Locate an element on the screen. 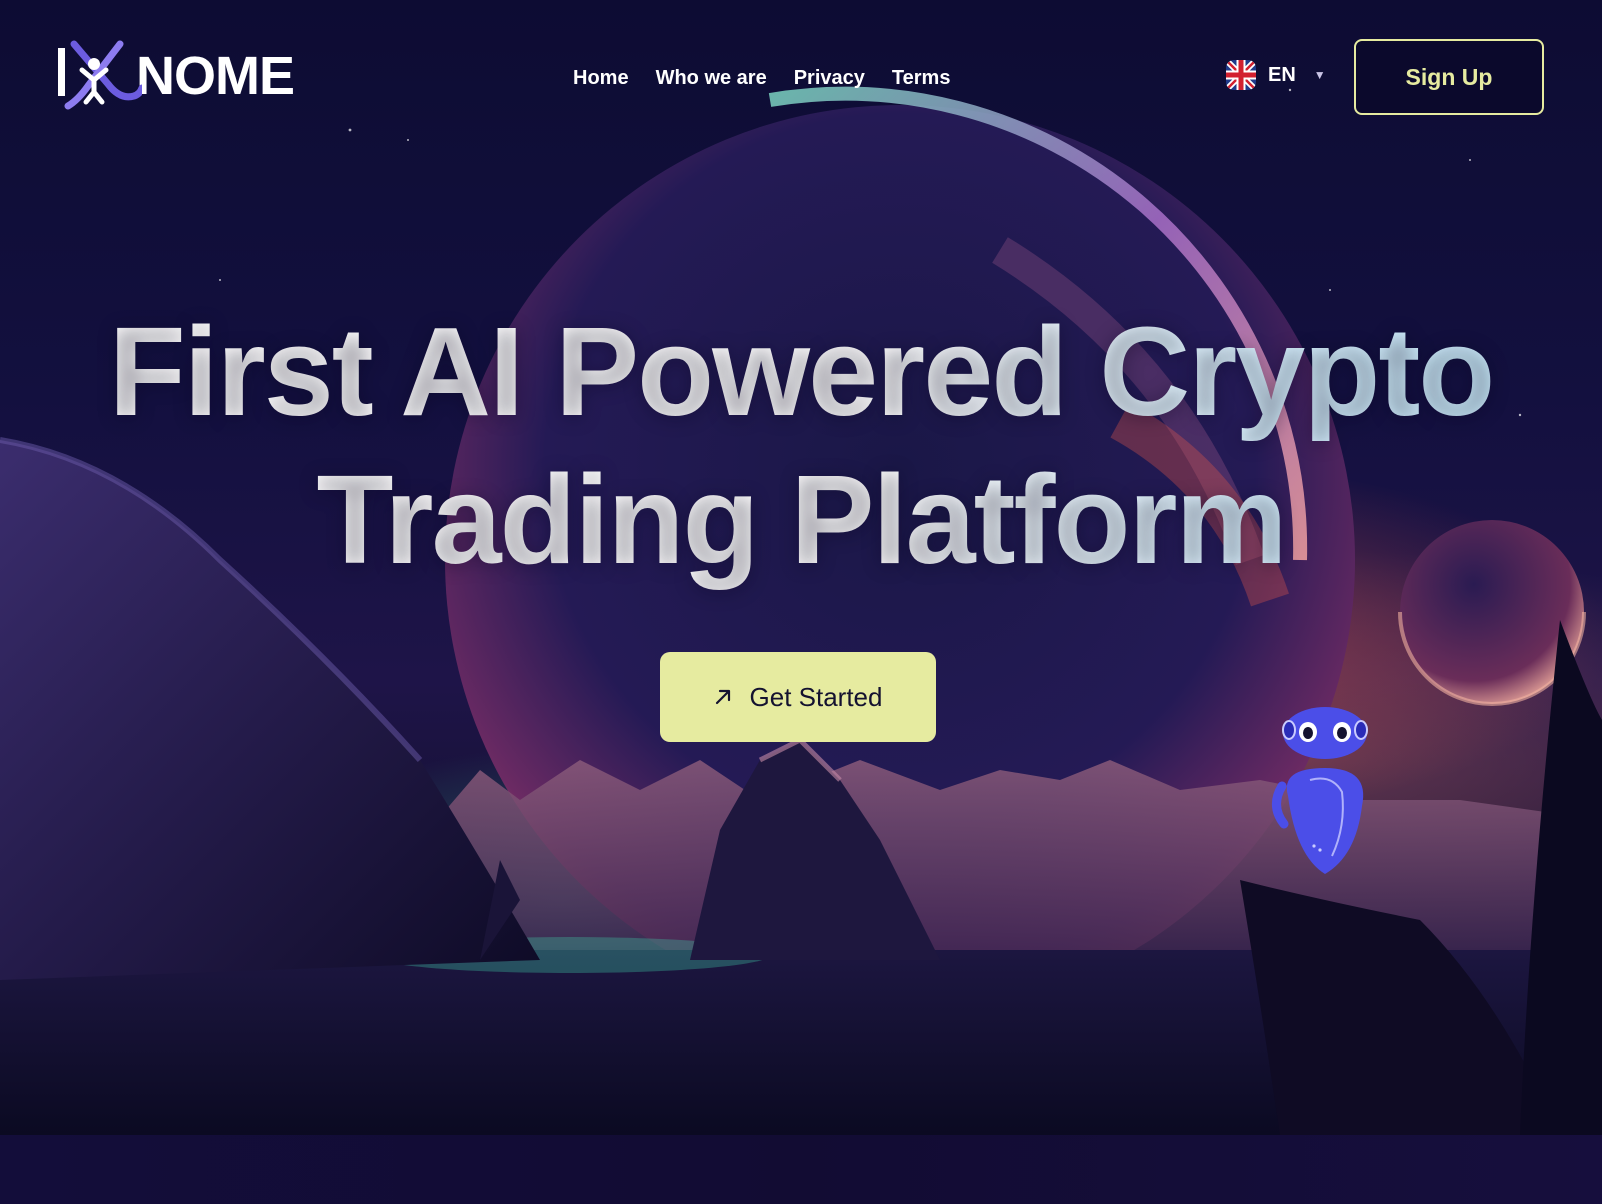 The image size is (1602, 1204). brand-name: NOME is located at coordinates (215, 76).